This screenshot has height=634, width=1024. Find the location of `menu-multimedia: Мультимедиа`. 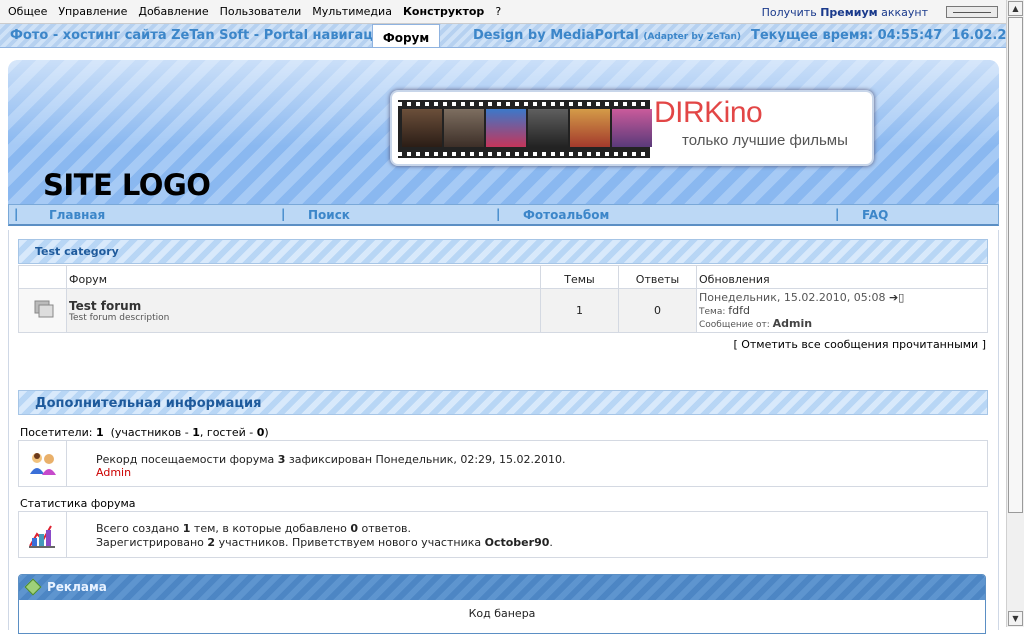

menu-multimedia: Мультимедиа is located at coordinates (352, 11).